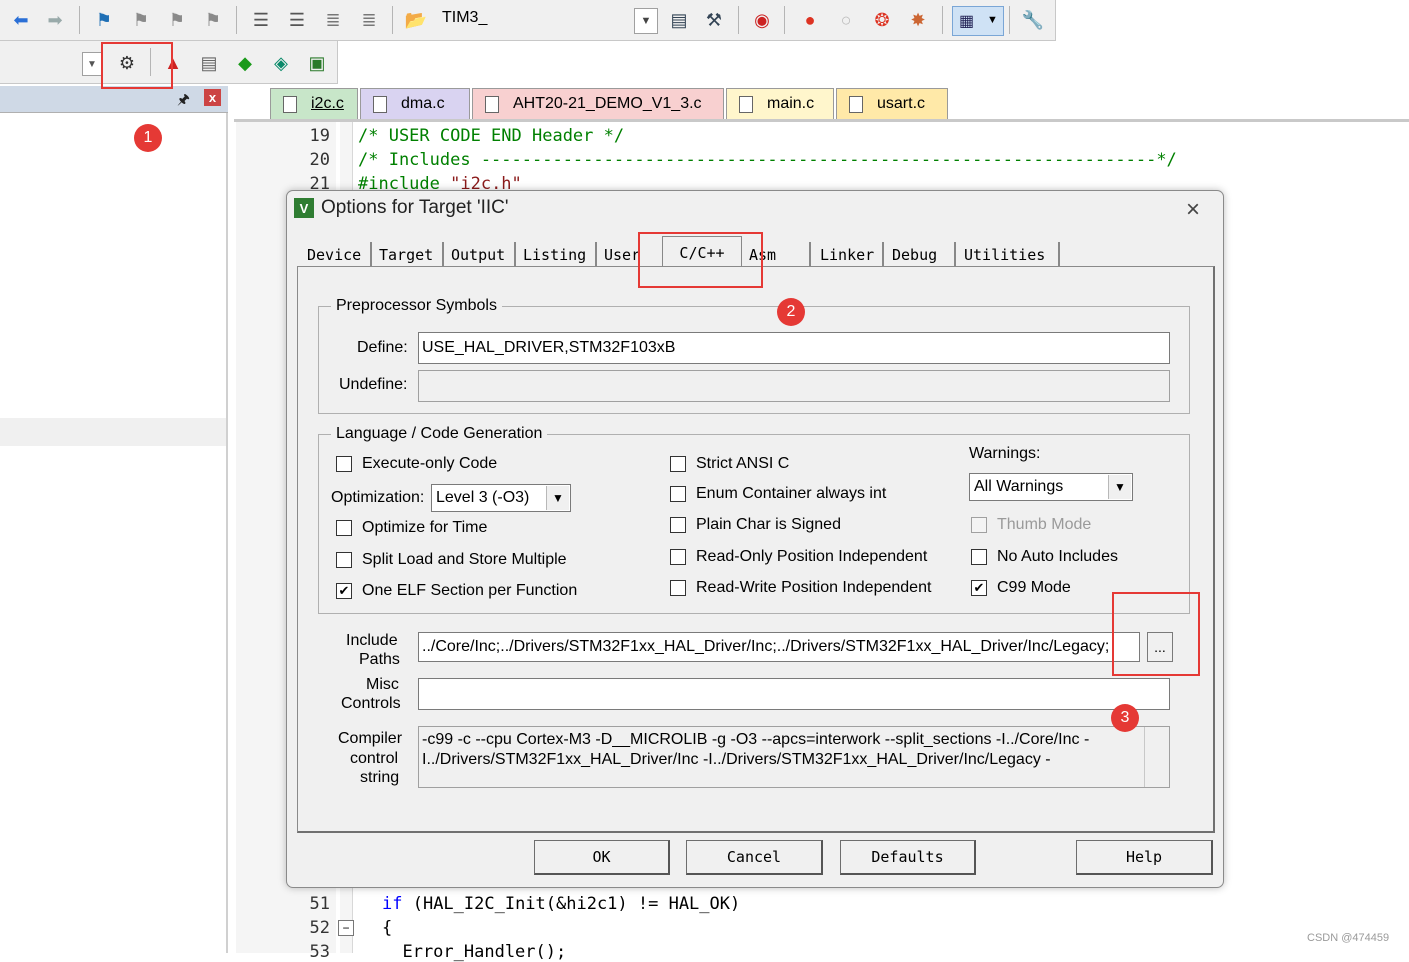 The width and height of the screenshot is (1409, 962). I want to click on tab-linker: Linker, so click(848, 254).